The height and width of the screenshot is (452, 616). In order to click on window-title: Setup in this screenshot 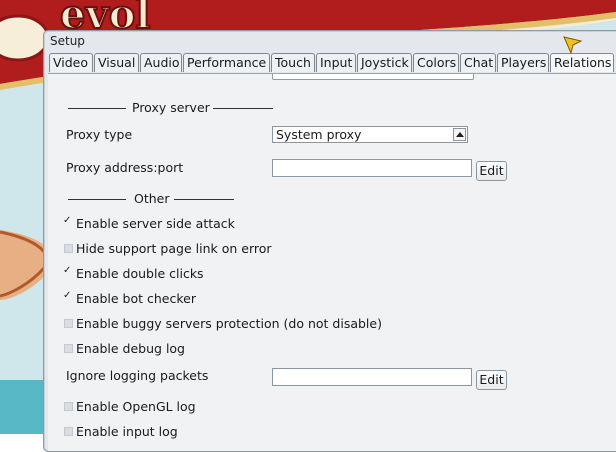, I will do `click(67, 41)`.